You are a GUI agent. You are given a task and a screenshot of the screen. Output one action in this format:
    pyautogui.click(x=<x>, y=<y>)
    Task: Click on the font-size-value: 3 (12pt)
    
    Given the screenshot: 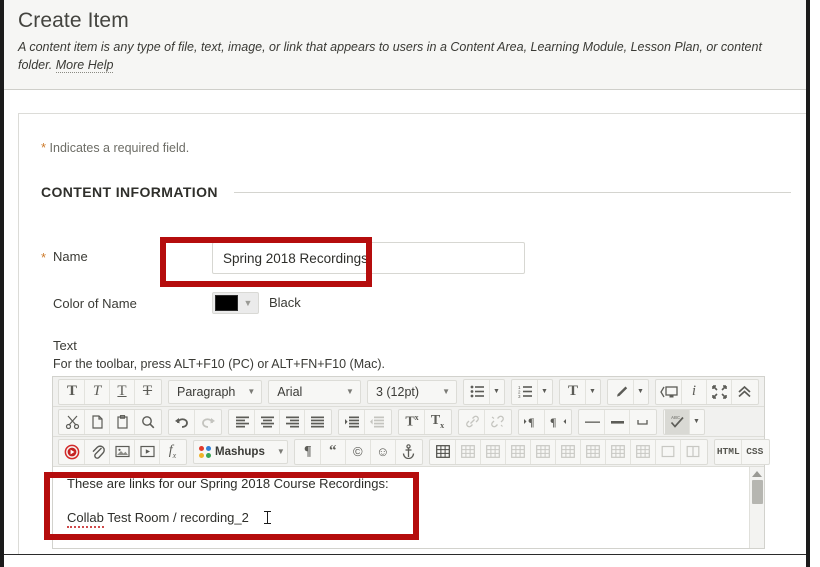 What is the action you would take?
    pyautogui.click(x=397, y=391)
    